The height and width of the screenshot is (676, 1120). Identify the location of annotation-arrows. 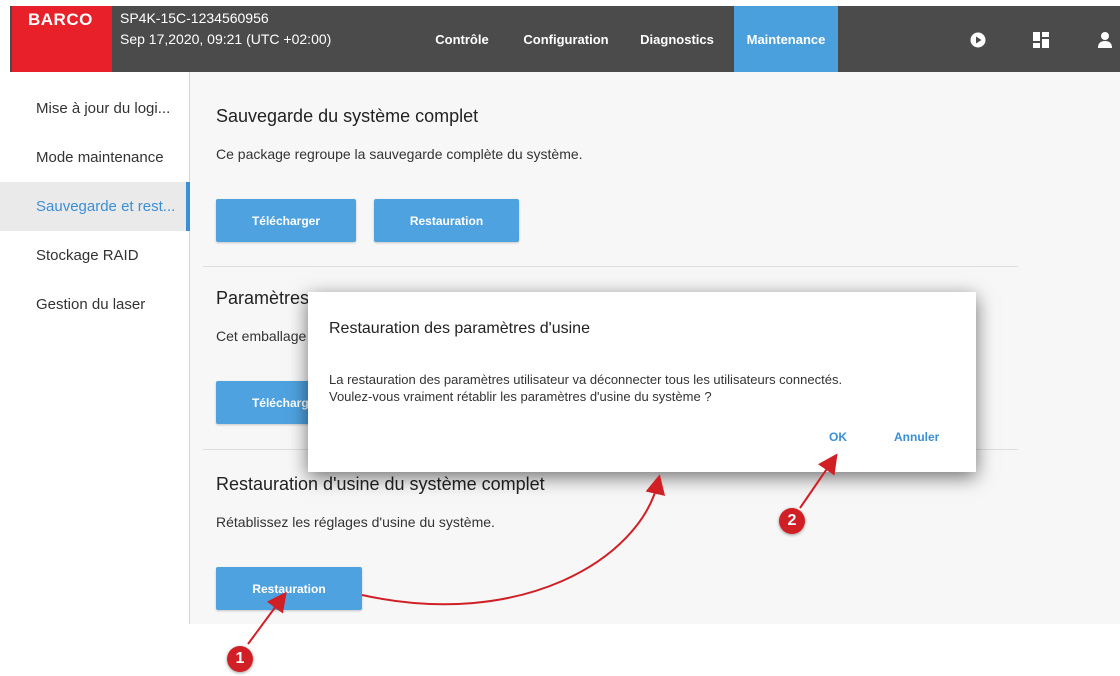
(542, 549).